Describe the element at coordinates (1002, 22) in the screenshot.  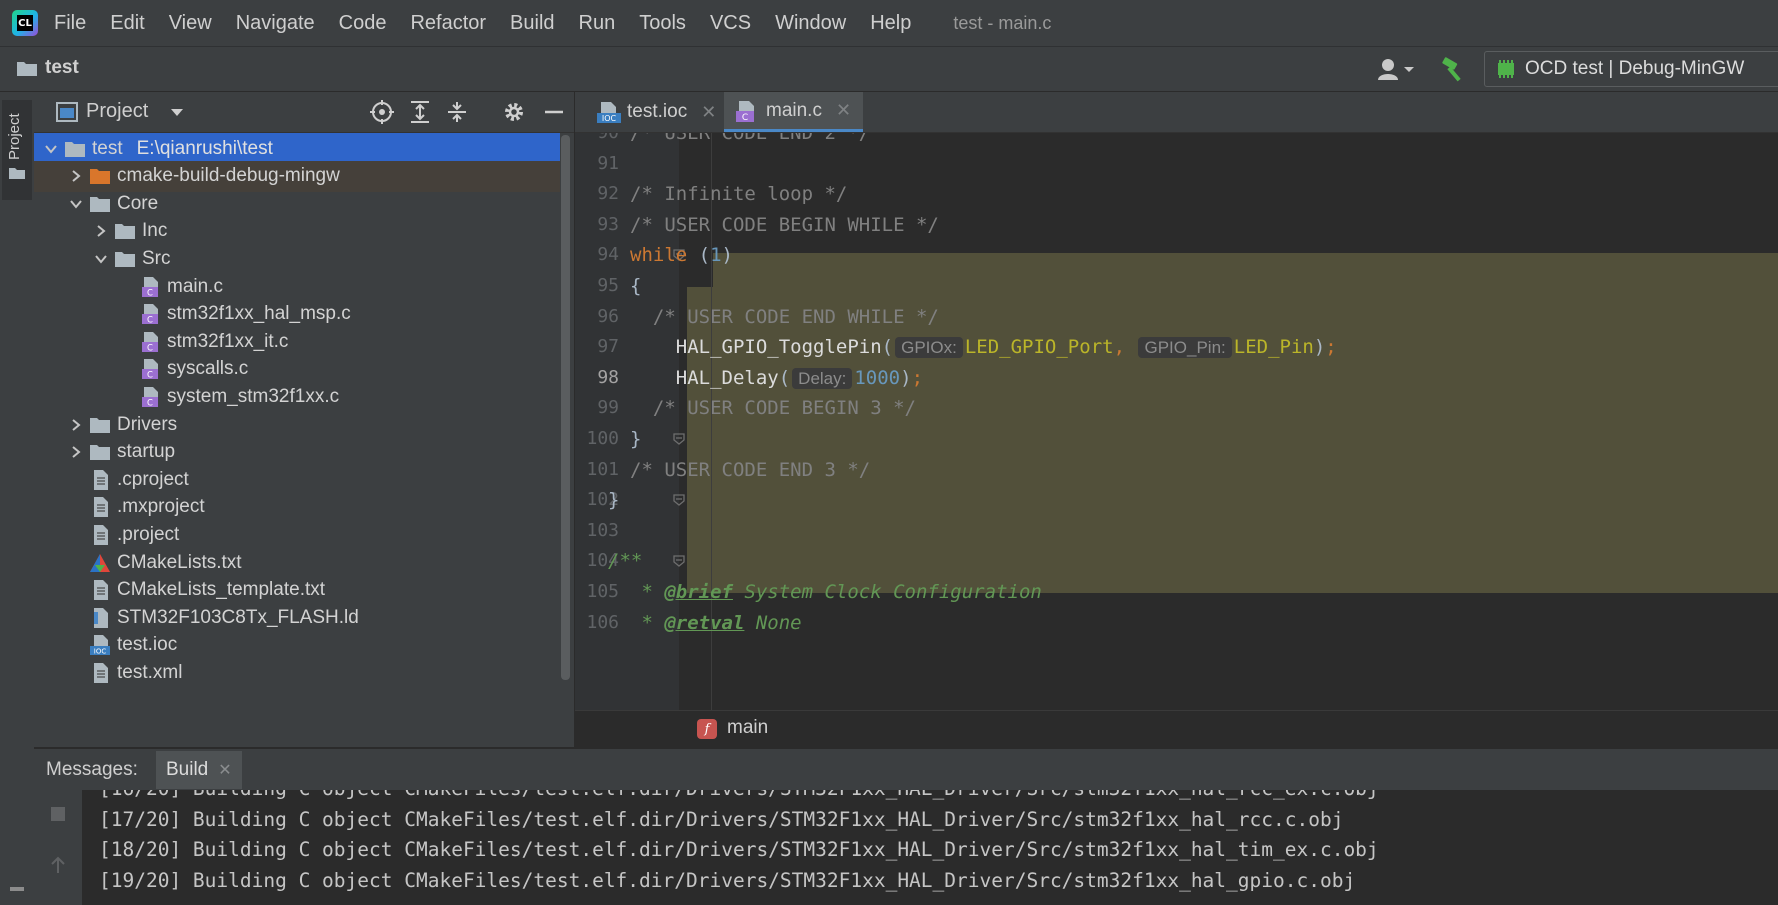
I see `window-title: test - main.c` at that location.